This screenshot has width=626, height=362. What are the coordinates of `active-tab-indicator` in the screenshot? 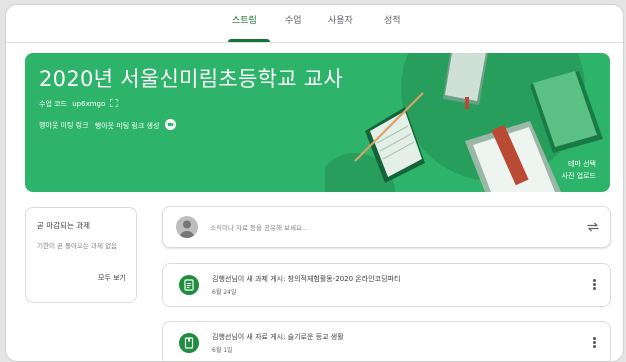 It's located at (249, 40).